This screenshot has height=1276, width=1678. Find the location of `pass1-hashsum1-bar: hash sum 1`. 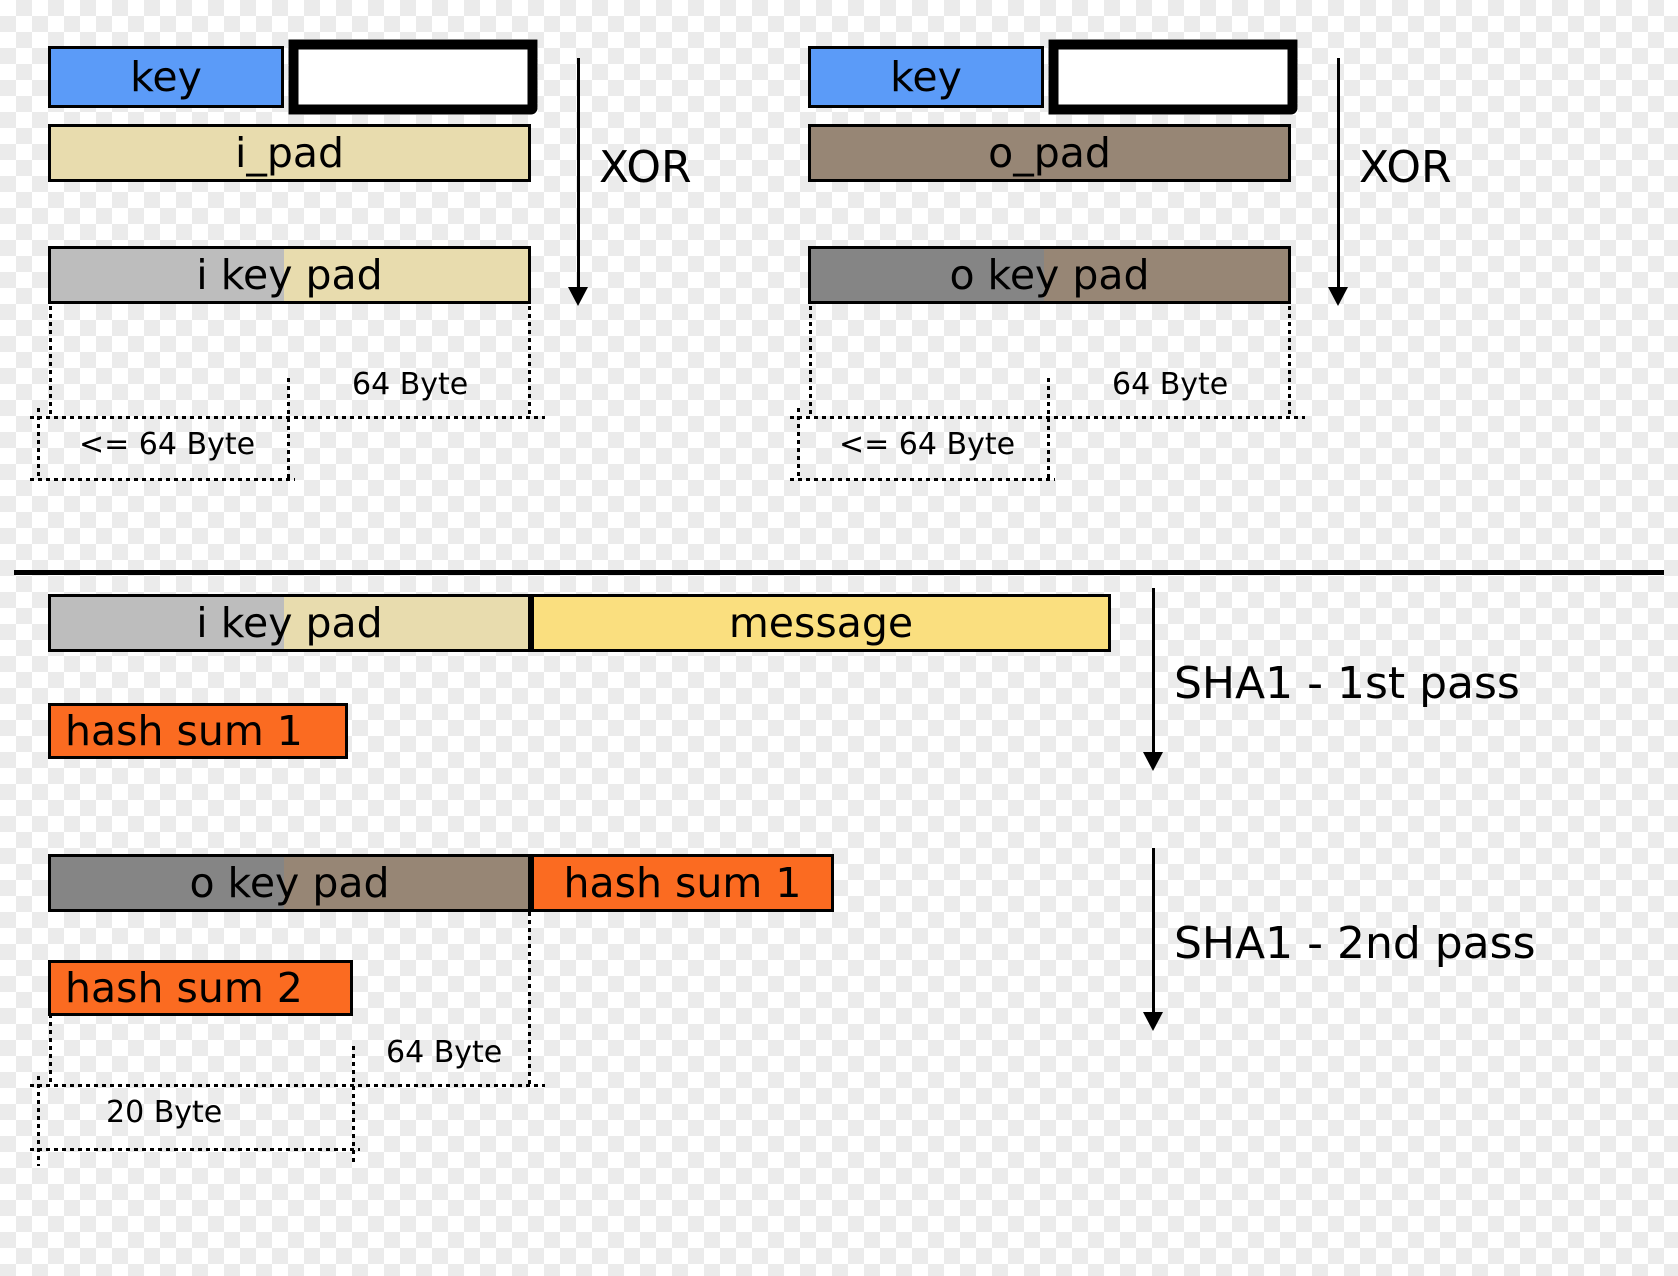

pass1-hashsum1-bar: hash sum 1 is located at coordinates (198, 731).